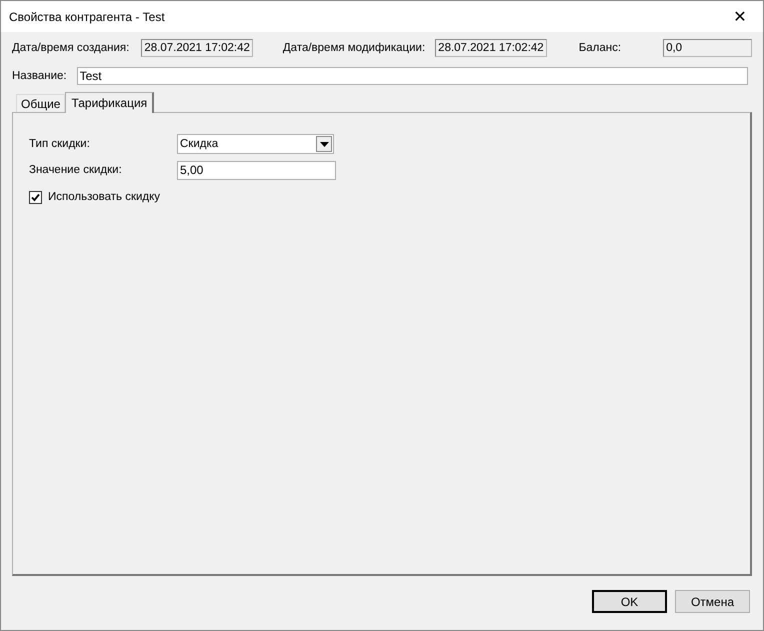 This screenshot has width=764, height=631. What do you see at coordinates (35, 197) in the screenshot?
I see `checkbox` at bounding box center [35, 197].